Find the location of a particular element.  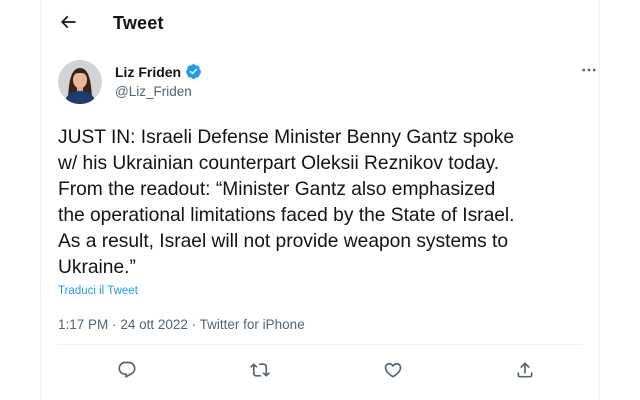

author-name-row: Liz Friden is located at coordinates (158, 71).